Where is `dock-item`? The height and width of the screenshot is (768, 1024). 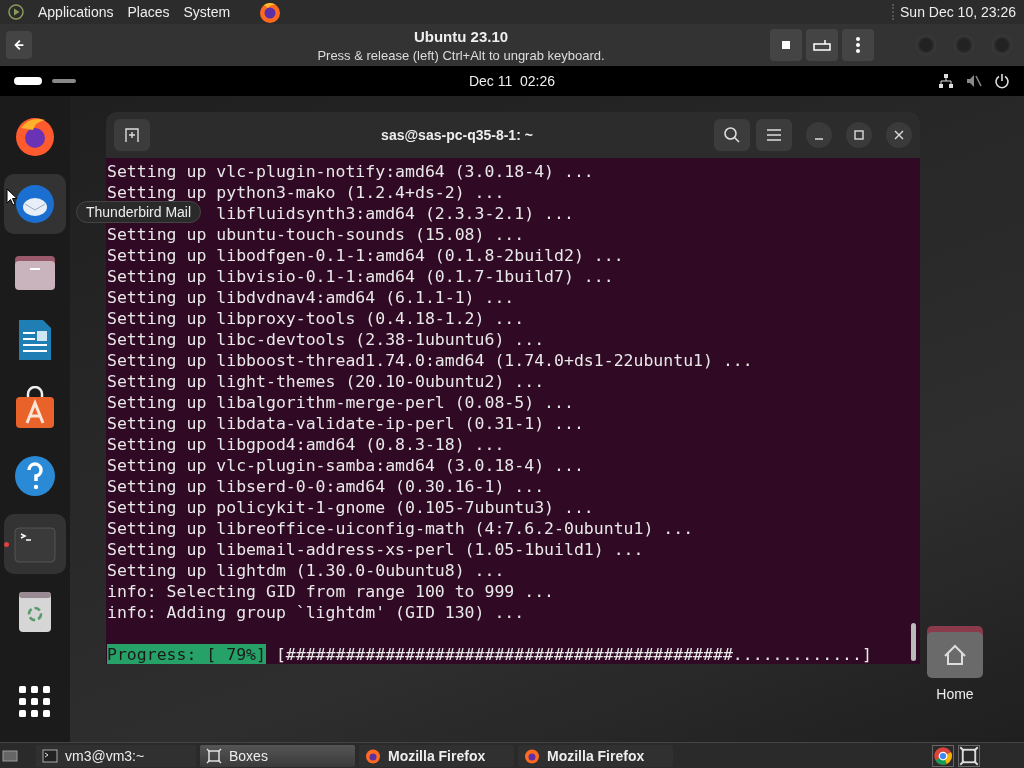
dock-item is located at coordinates (35, 204).